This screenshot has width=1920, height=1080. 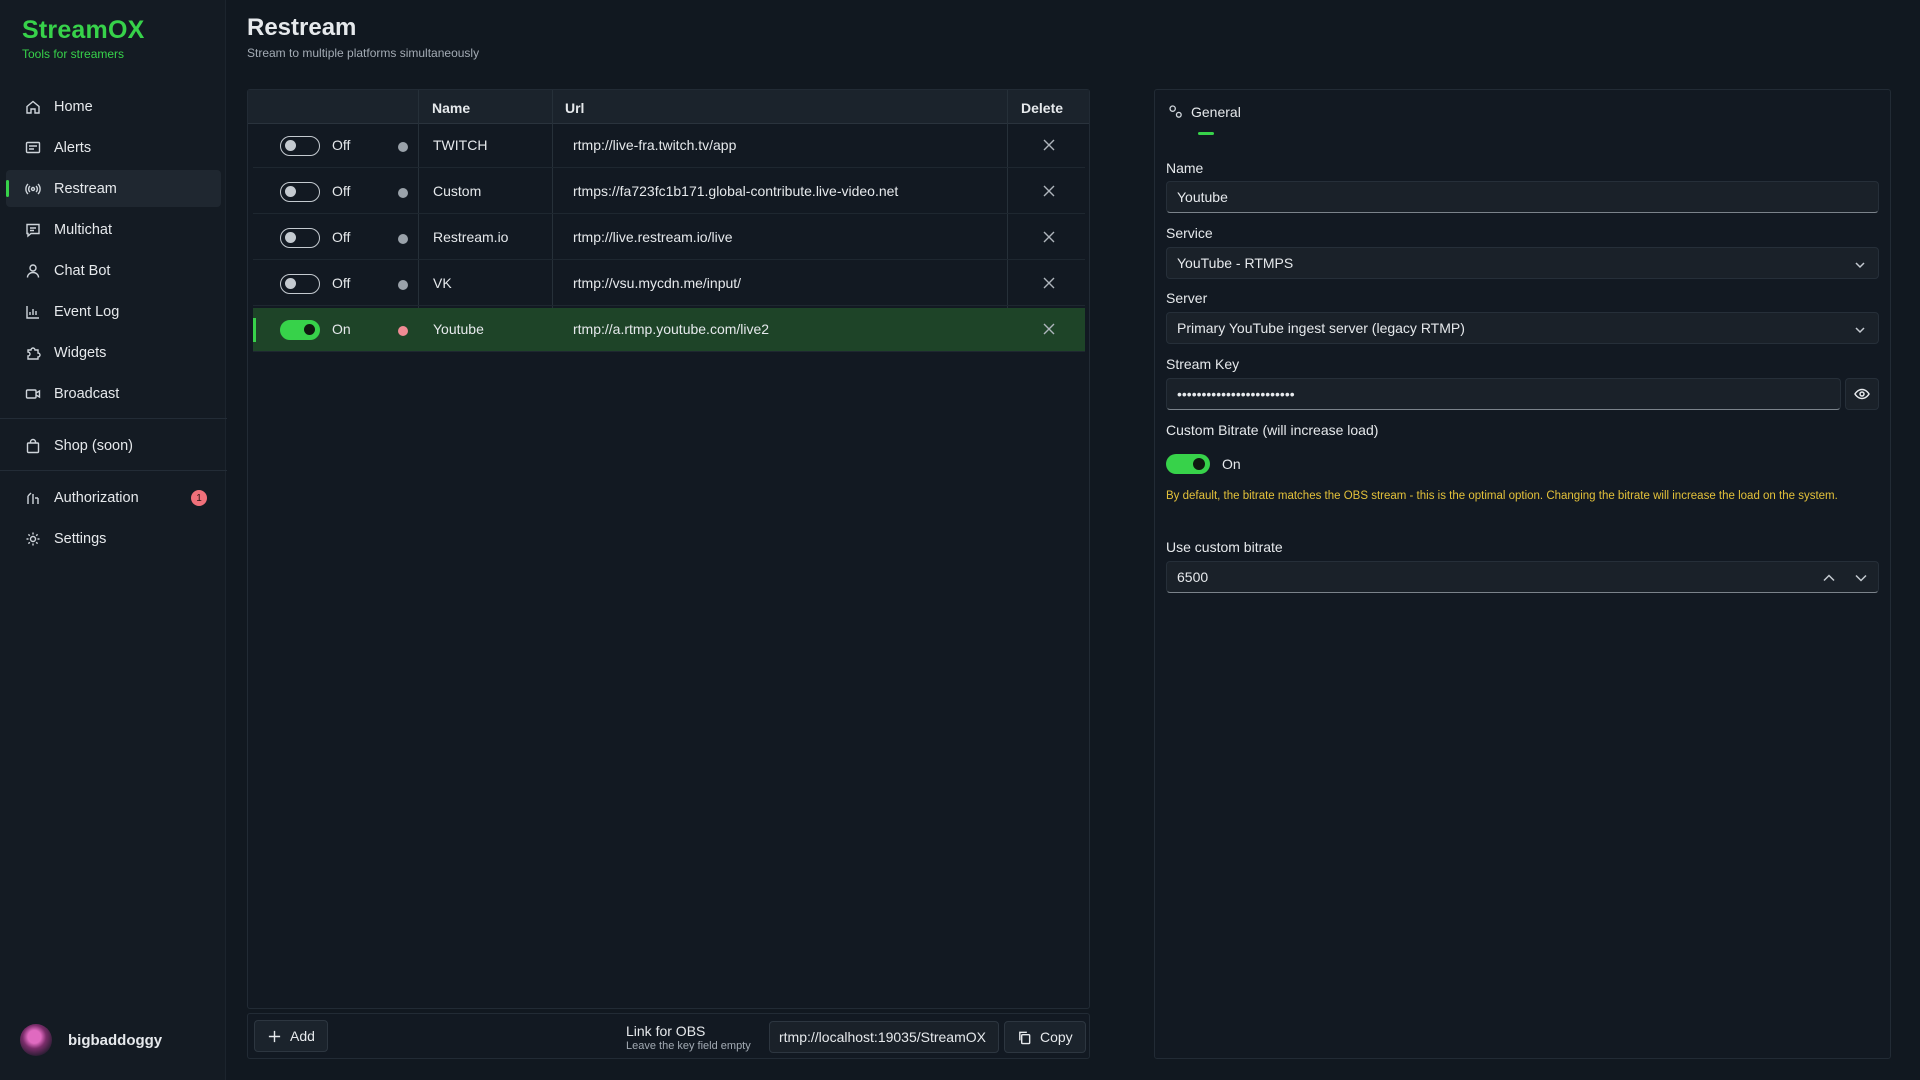 I want to click on brand-subtitle: Tools for streamers, so click(x=73, y=54).